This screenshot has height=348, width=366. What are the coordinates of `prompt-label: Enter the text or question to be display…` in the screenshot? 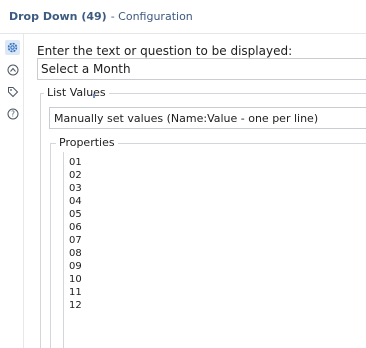 It's located at (165, 51).